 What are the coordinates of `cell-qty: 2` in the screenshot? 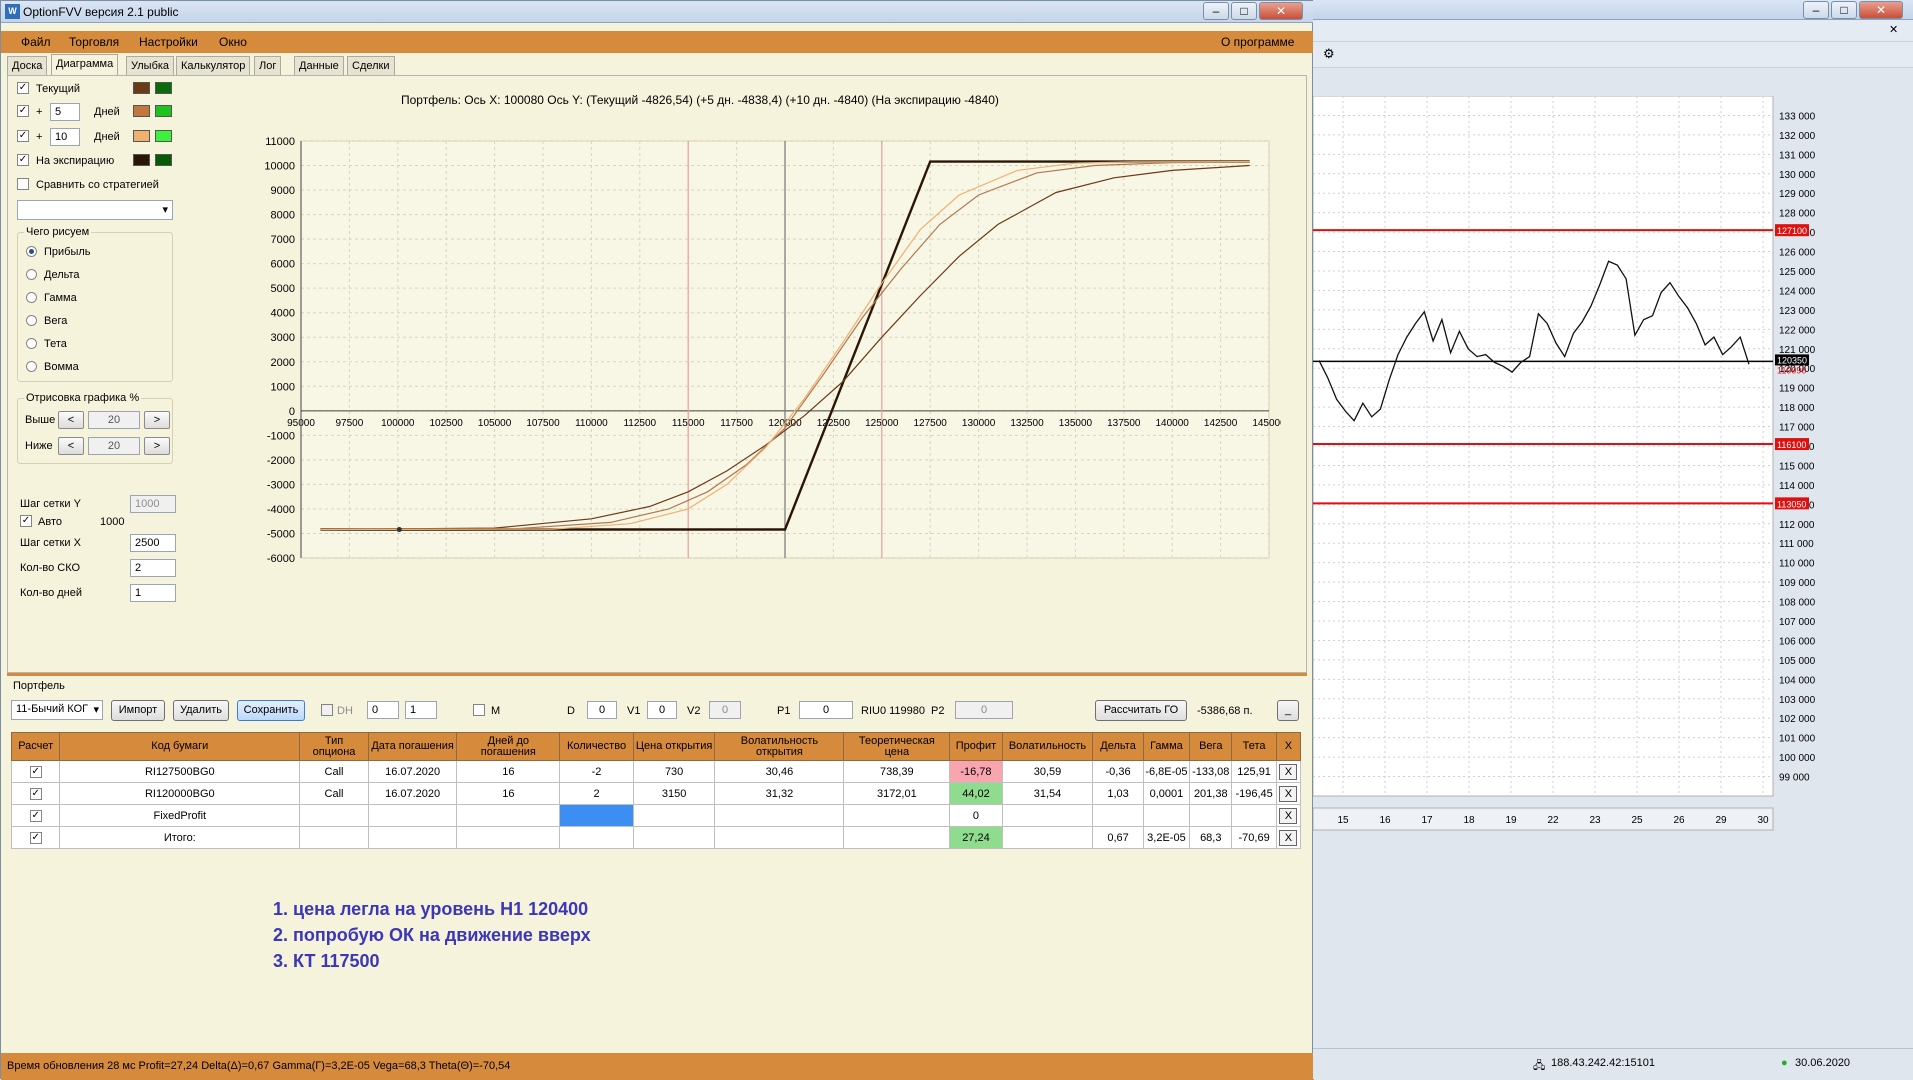 It's located at (596, 793).